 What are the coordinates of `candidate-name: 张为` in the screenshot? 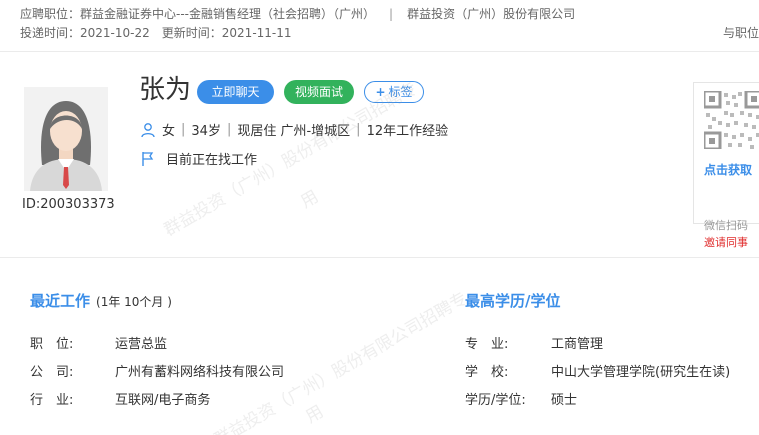 It's located at (165, 90).